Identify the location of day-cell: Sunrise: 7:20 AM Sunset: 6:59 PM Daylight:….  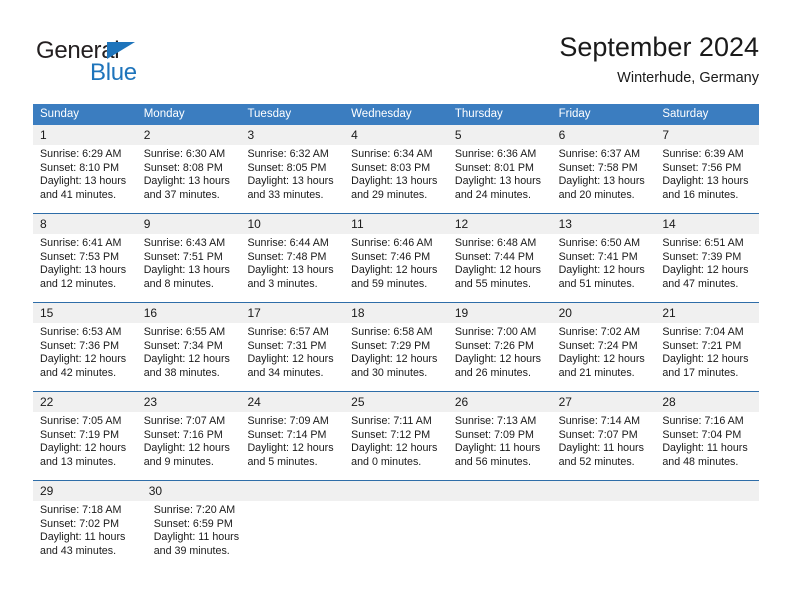
(204, 535).